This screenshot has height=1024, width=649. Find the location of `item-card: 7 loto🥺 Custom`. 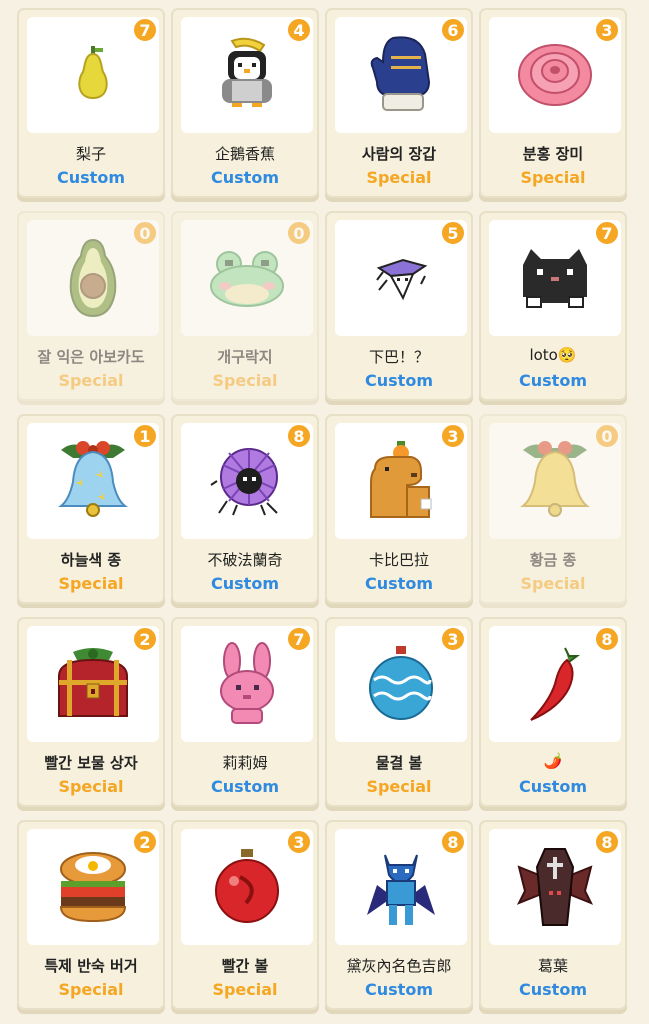

item-card: 7 loto🥺 Custom is located at coordinates (553, 306).